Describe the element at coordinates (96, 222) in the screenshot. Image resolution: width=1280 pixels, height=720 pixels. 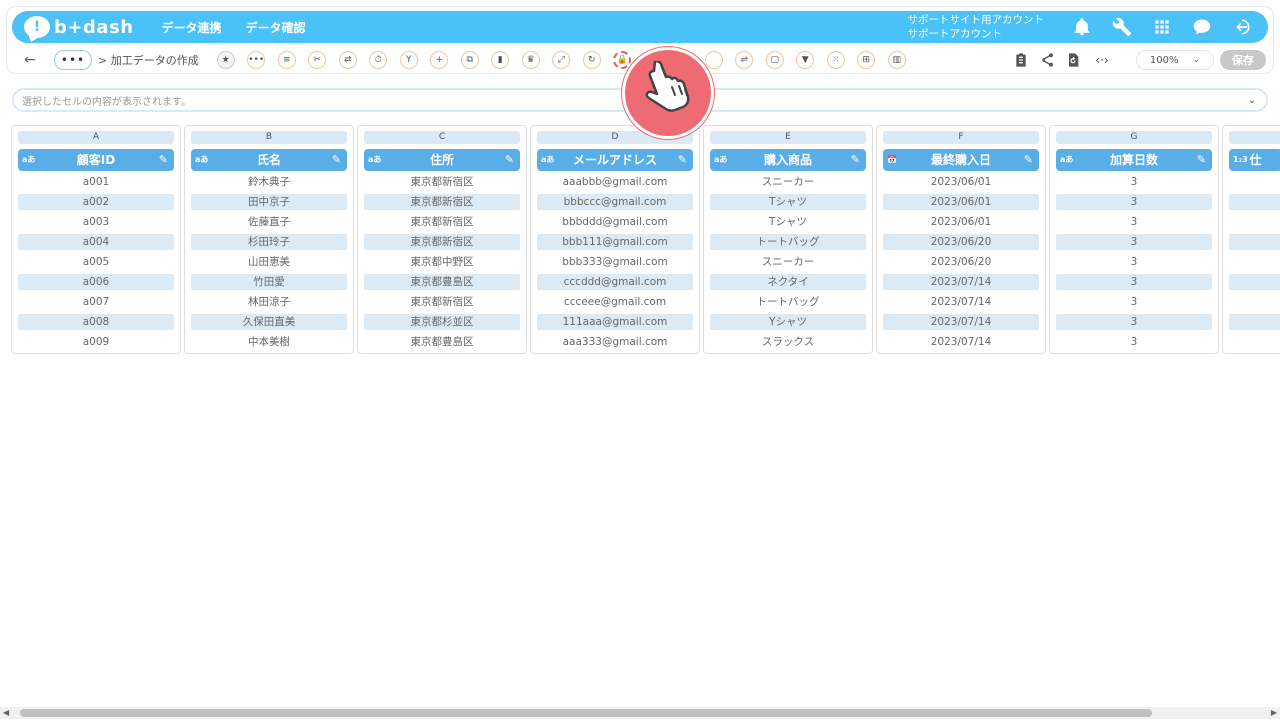
I see `table-cell: a003` at that location.